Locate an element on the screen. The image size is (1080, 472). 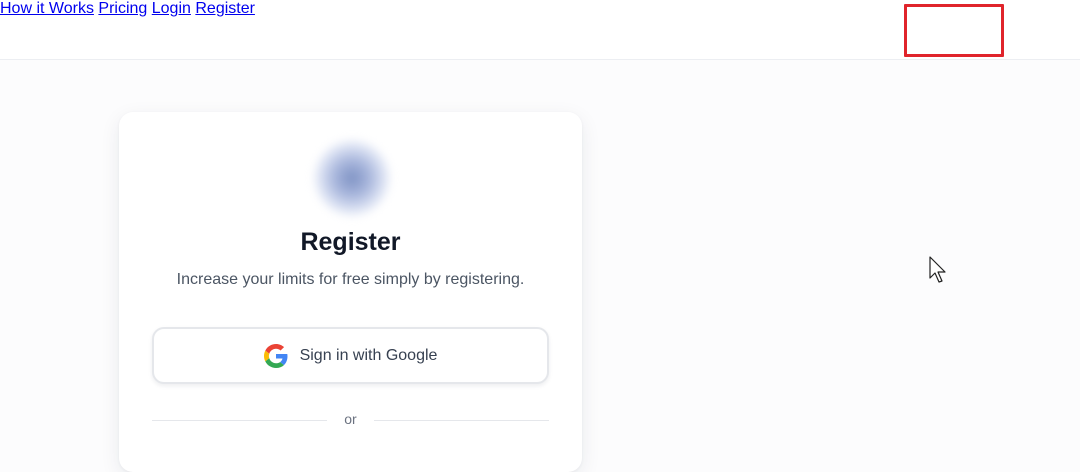
nav-pricing: Pricing is located at coordinates (122, 8).